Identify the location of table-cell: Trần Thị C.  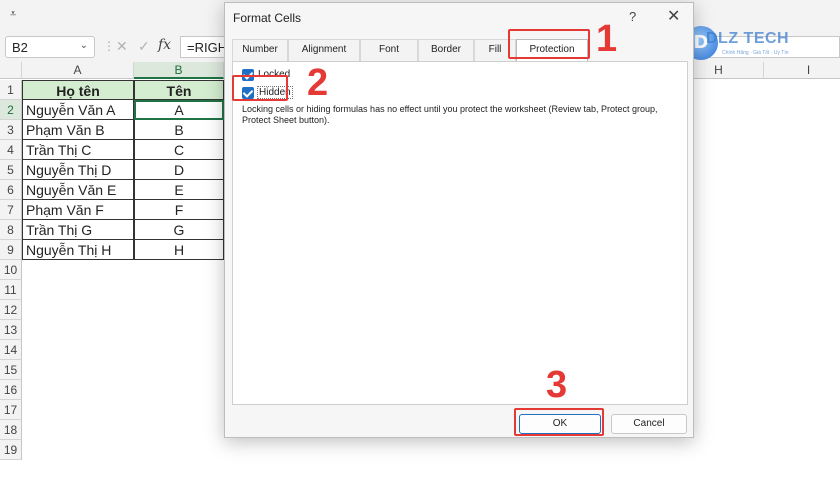
(78, 150).